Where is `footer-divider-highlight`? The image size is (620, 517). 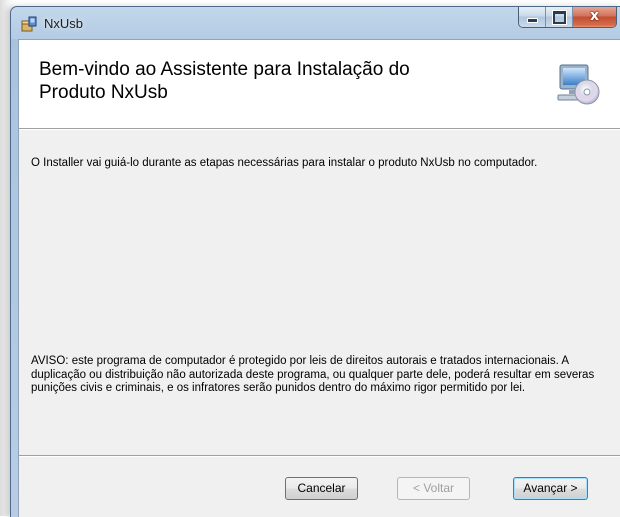
footer-divider-highlight is located at coordinates (319, 456).